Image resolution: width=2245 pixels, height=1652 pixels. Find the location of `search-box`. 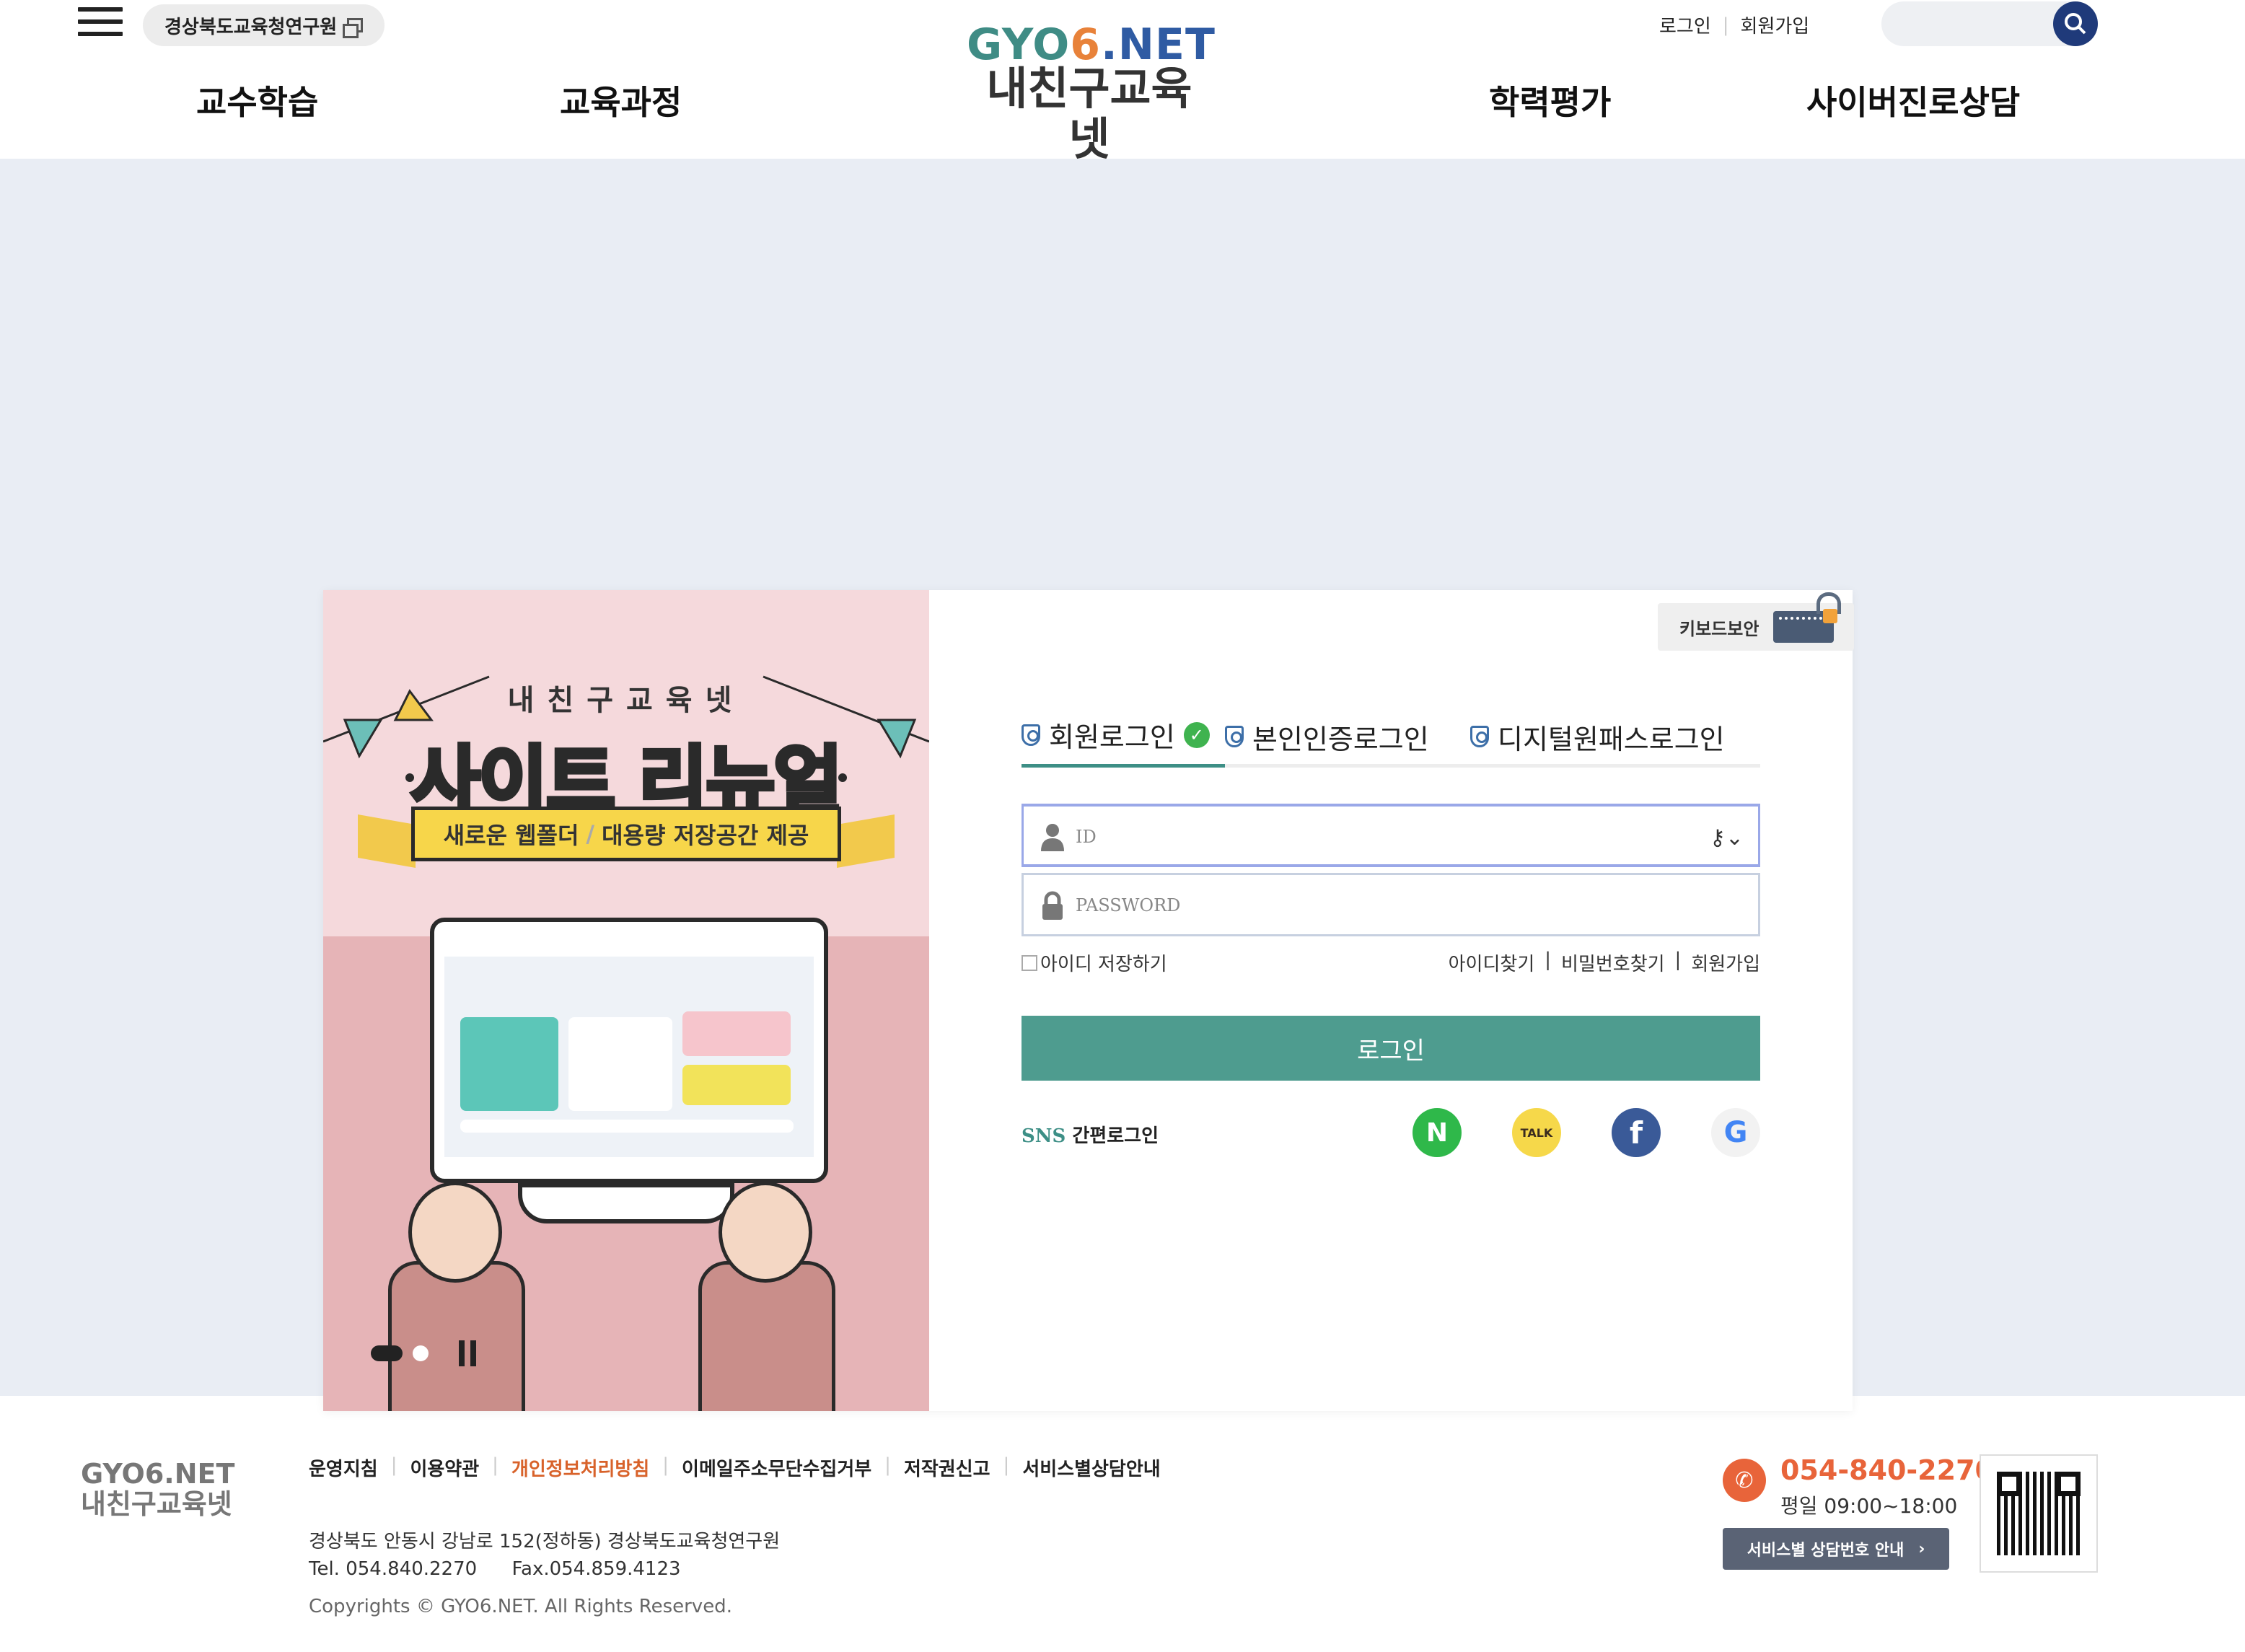

search-box is located at coordinates (1989, 23).